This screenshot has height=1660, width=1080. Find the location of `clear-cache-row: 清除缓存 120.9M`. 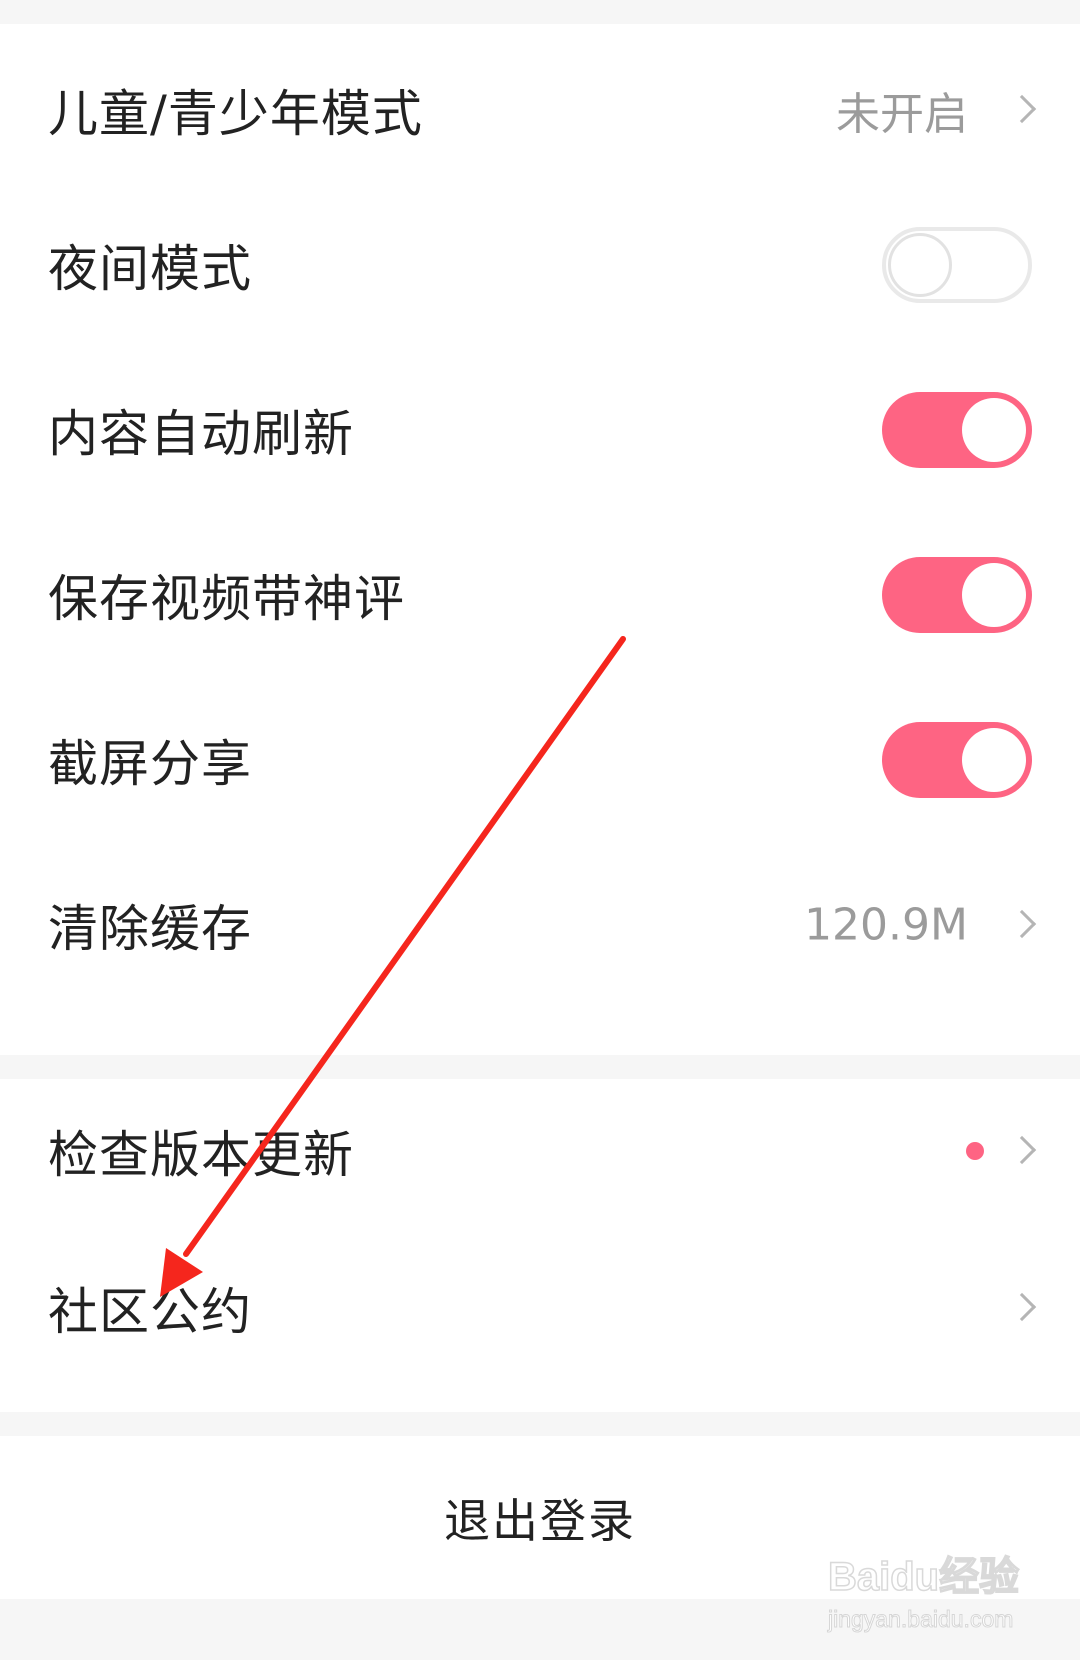

clear-cache-row: 清除缓存 120.9M is located at coordinates (540, 925).